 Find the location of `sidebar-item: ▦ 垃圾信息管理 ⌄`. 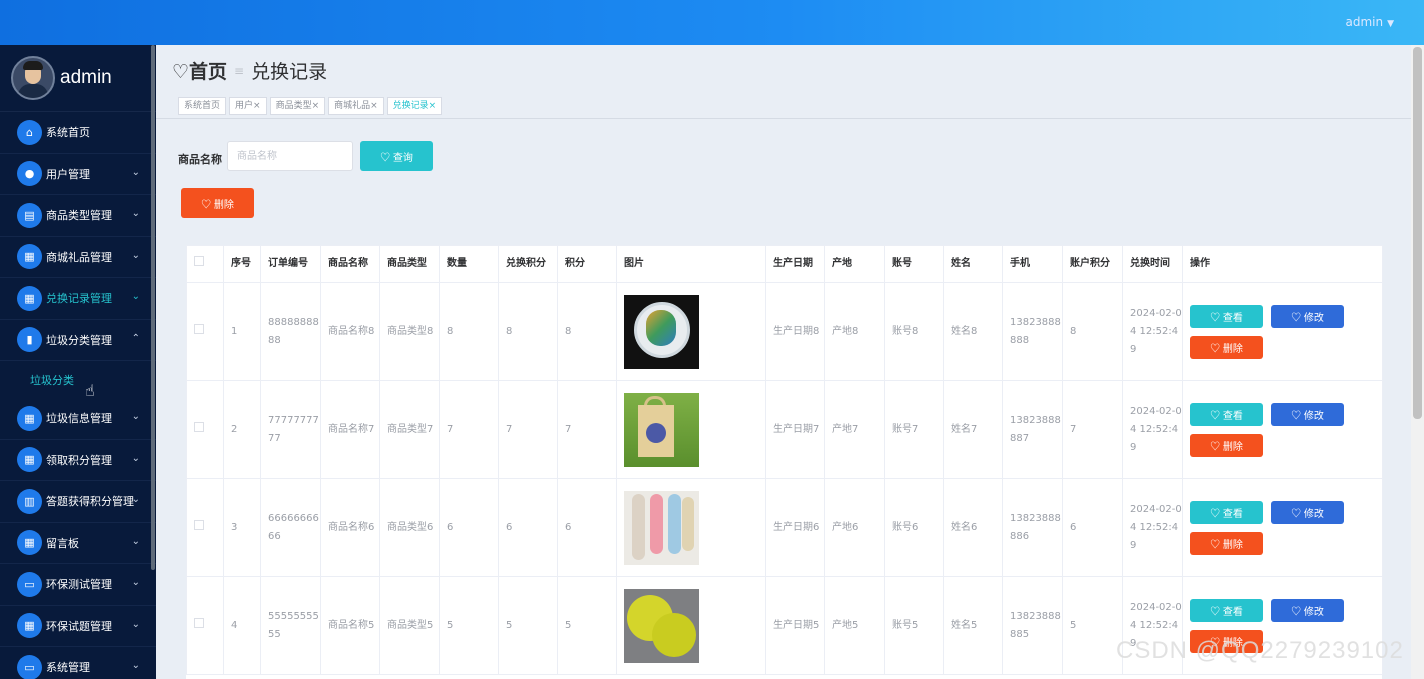

sidebar-item: ▦ 垃圾信息管理 ⌄ is located at coordinates (78, 419).